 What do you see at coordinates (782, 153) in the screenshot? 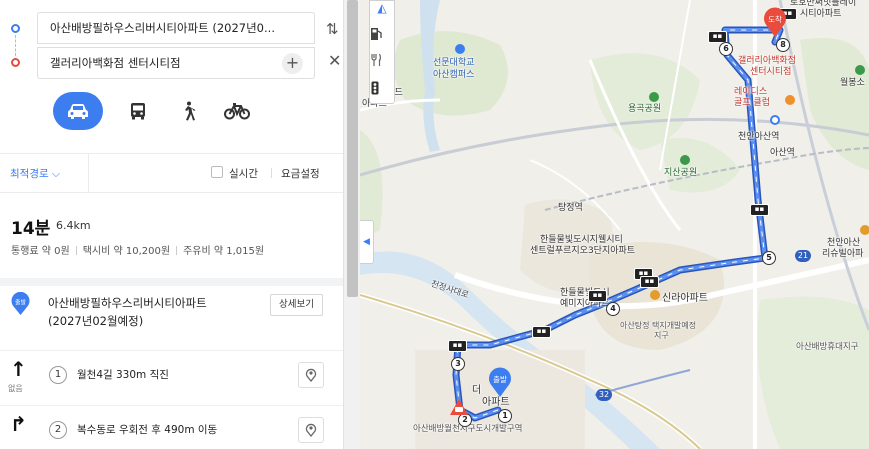
I see `map-label: 아산역` at bounding box center [782, 153].